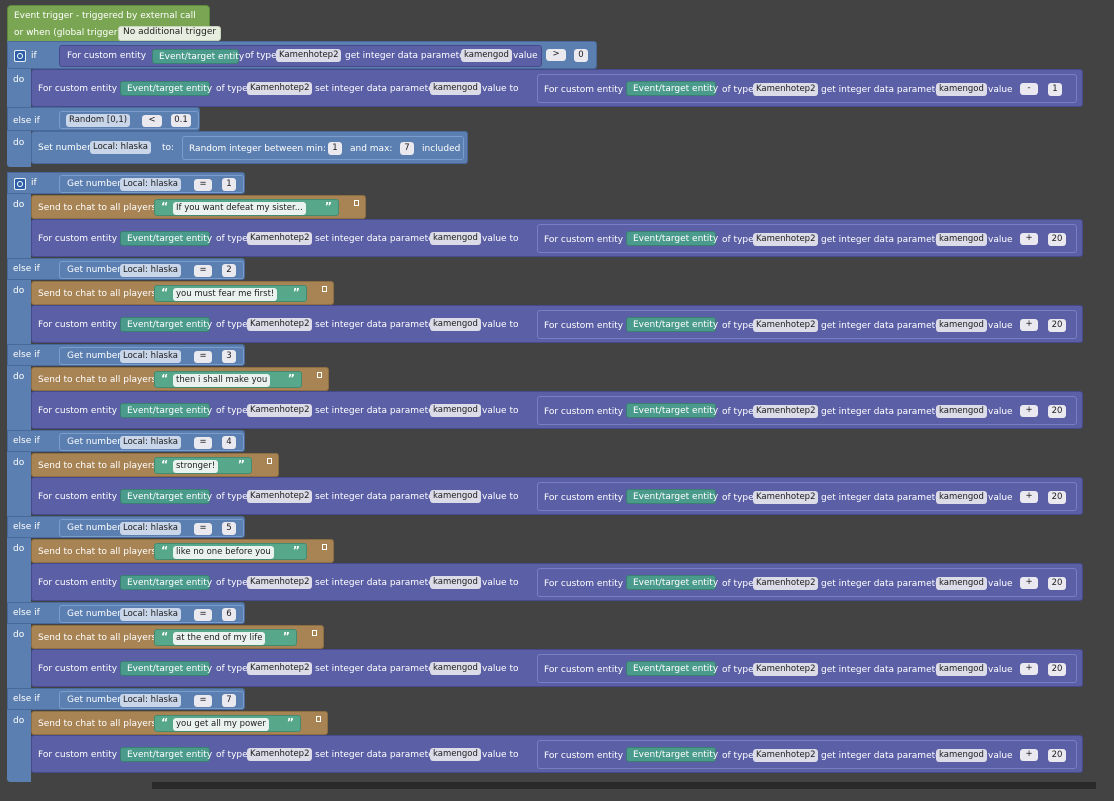  I want to click on get-number-compare-block: Get number Local: hlaska = 1, so click(151, 184).